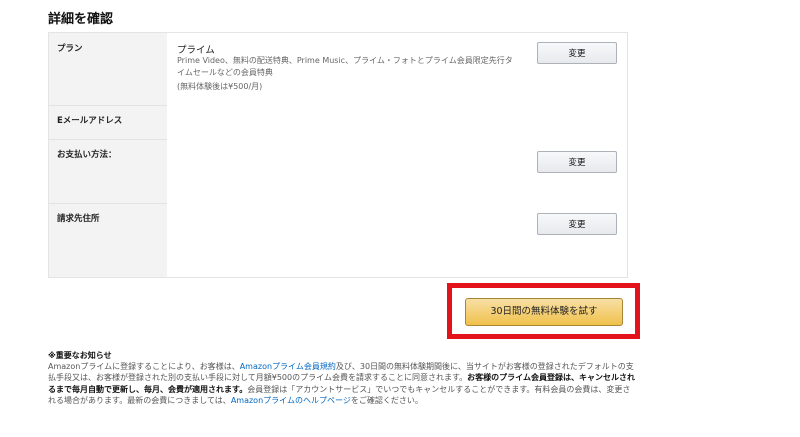 The height and width of the screenshot is (437, 800). What do you see at coordinates (196, 50) in the screenshot?
I see `plan-name: プライム` at bounding box center [196, 50].